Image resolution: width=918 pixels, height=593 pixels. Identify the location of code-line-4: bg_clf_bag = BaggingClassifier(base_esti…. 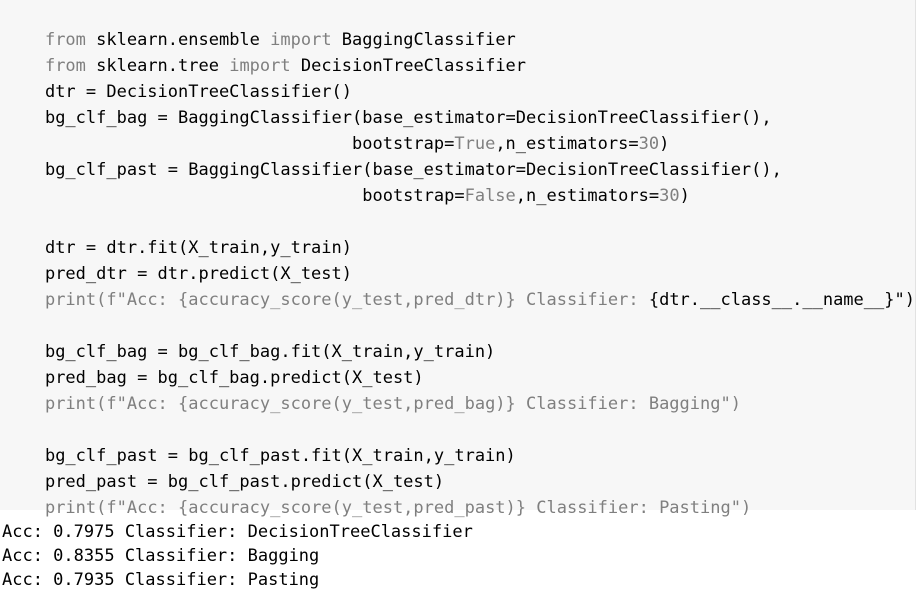
(388, 103).